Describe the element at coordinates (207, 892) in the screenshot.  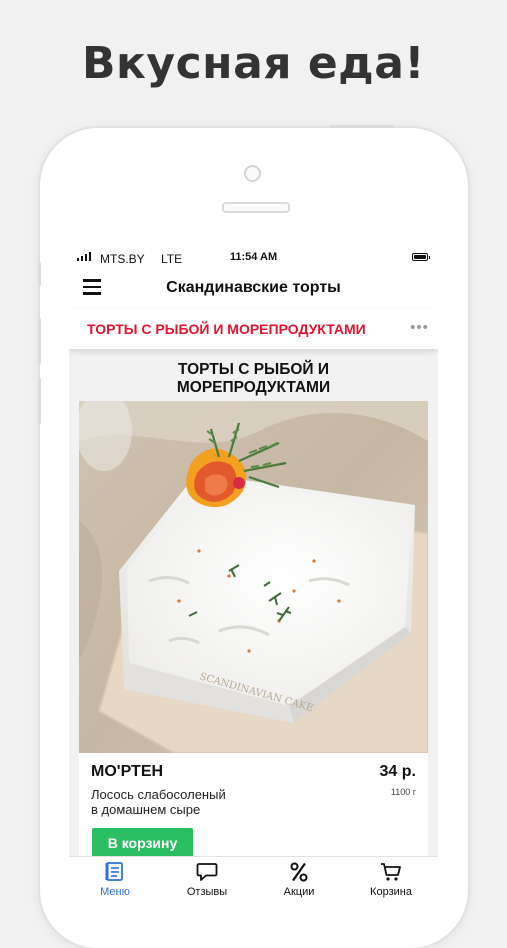
I see `nav-label-reviews: Отзывы` at that location.